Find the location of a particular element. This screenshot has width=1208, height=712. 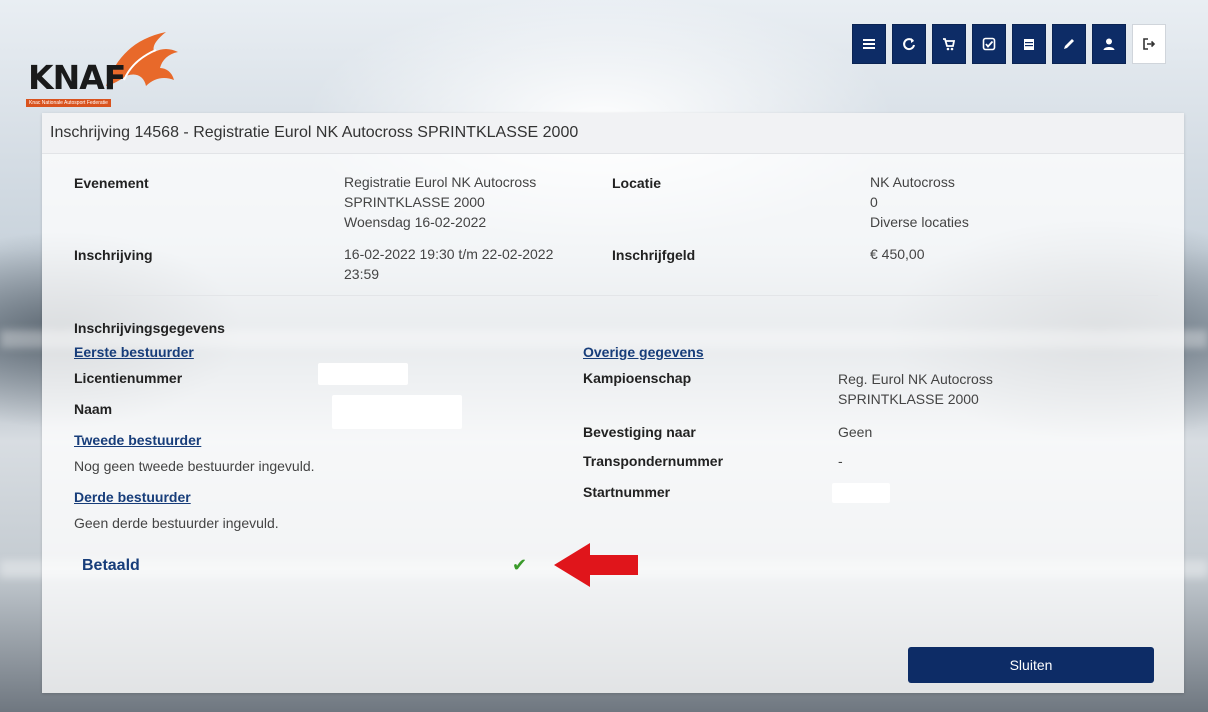

transponder-value: - is located at coordinates (840, 461).